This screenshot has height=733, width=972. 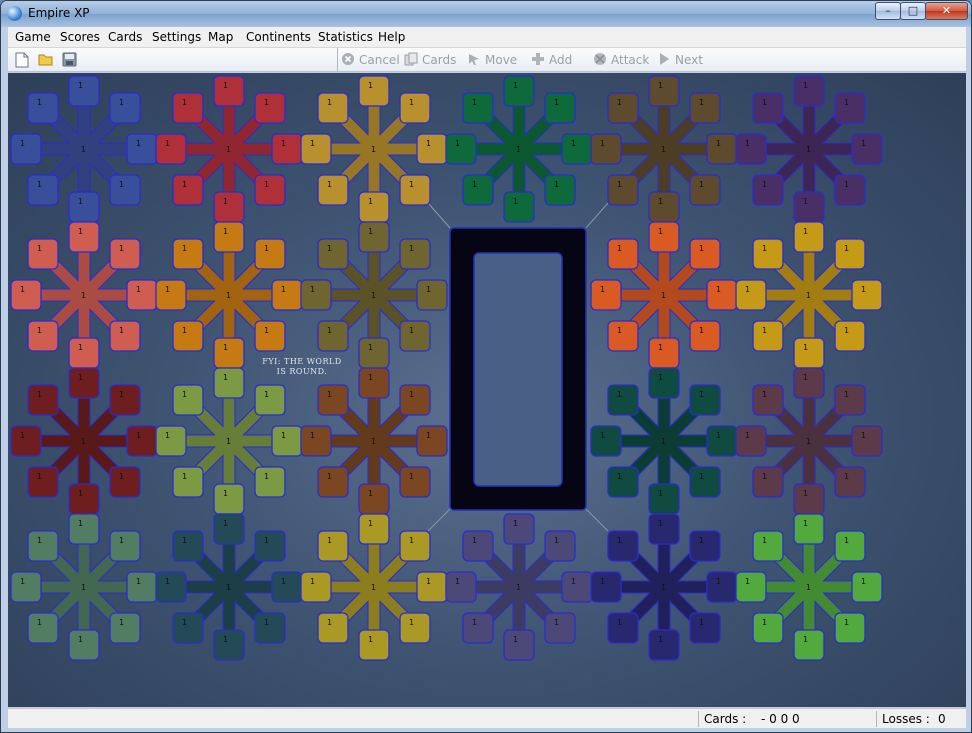 I want to click on next-button: Next, so click(x=680, y=60).